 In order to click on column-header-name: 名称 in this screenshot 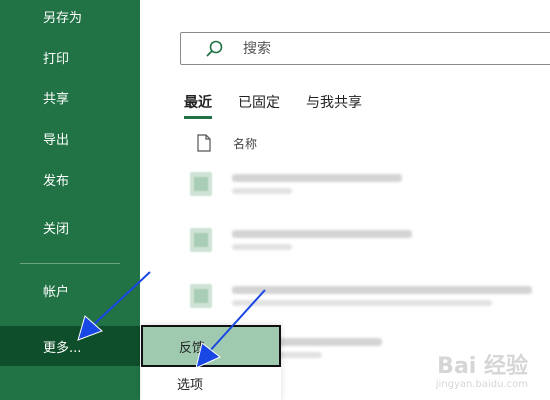, I will do `click(245, 143)`.